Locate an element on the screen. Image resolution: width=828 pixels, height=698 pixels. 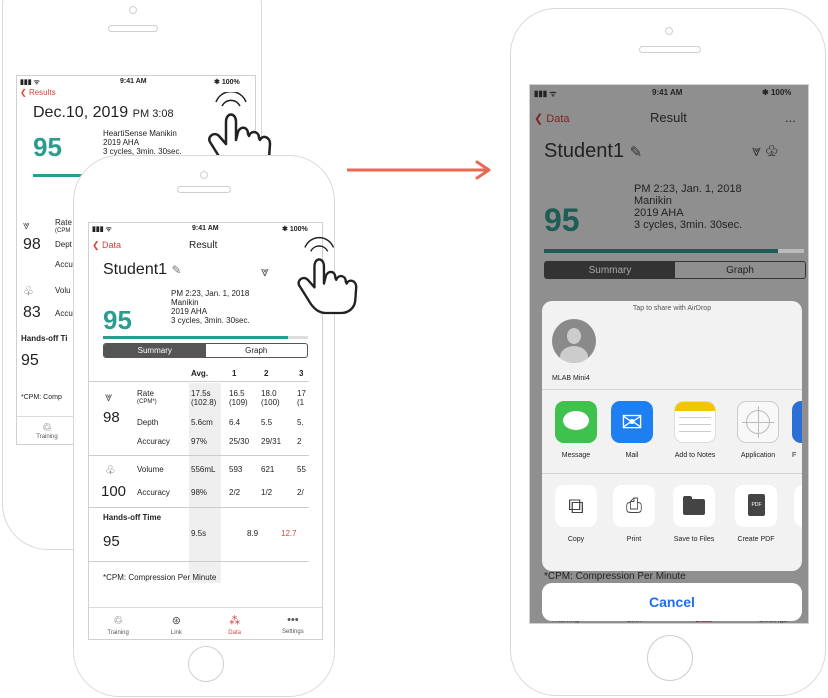
handsoff-avg: 9.5s is located at coordinates (199, 533).